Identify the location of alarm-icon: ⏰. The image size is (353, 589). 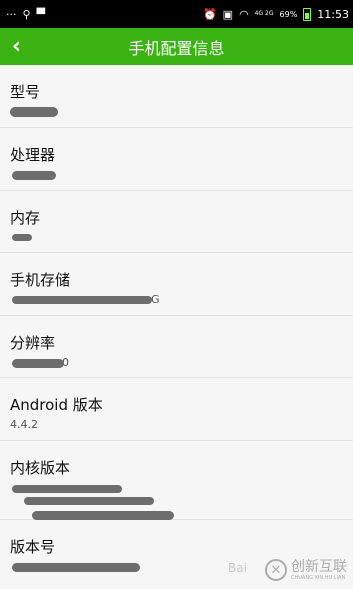
(209, 14).